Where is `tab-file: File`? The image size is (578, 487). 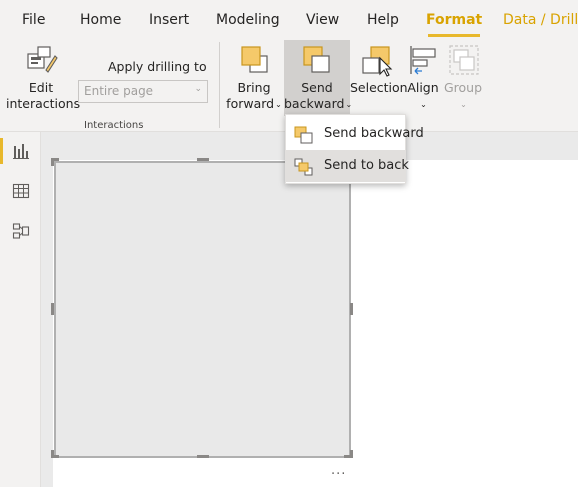
tab-file: File is located at coordinates (33, 20).